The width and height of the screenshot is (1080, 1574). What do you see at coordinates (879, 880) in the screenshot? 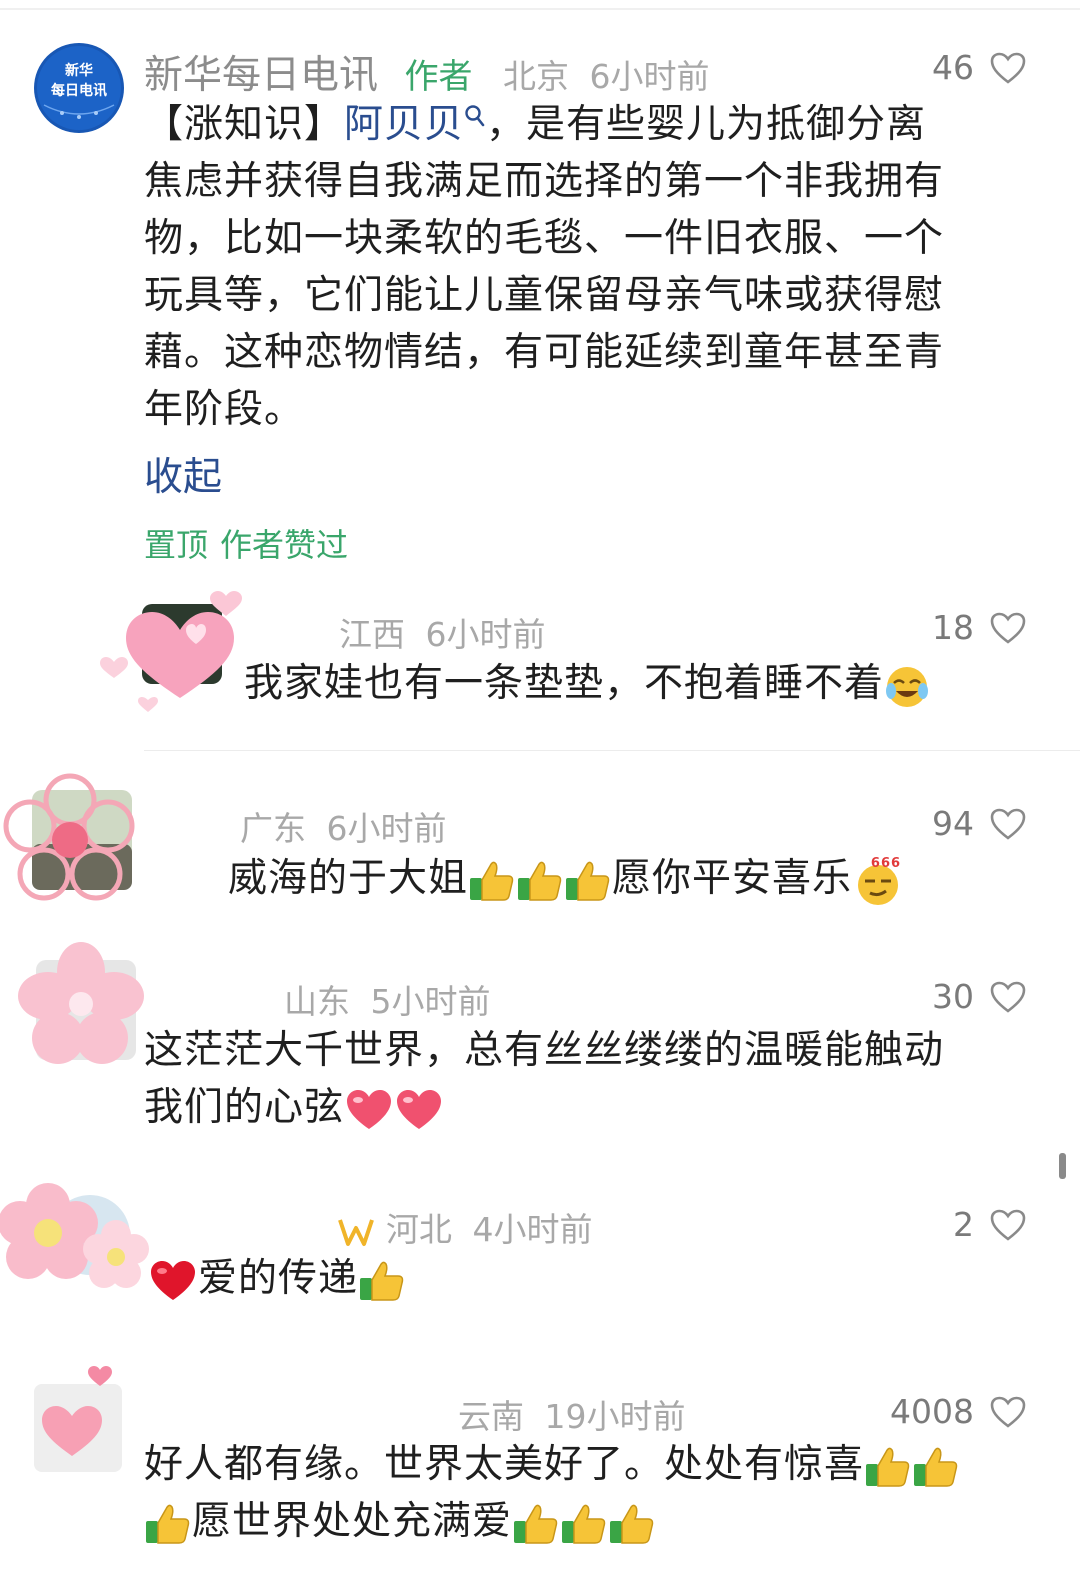
I see `smirk-666-emoji: 666` at bounding box center [879, 880].